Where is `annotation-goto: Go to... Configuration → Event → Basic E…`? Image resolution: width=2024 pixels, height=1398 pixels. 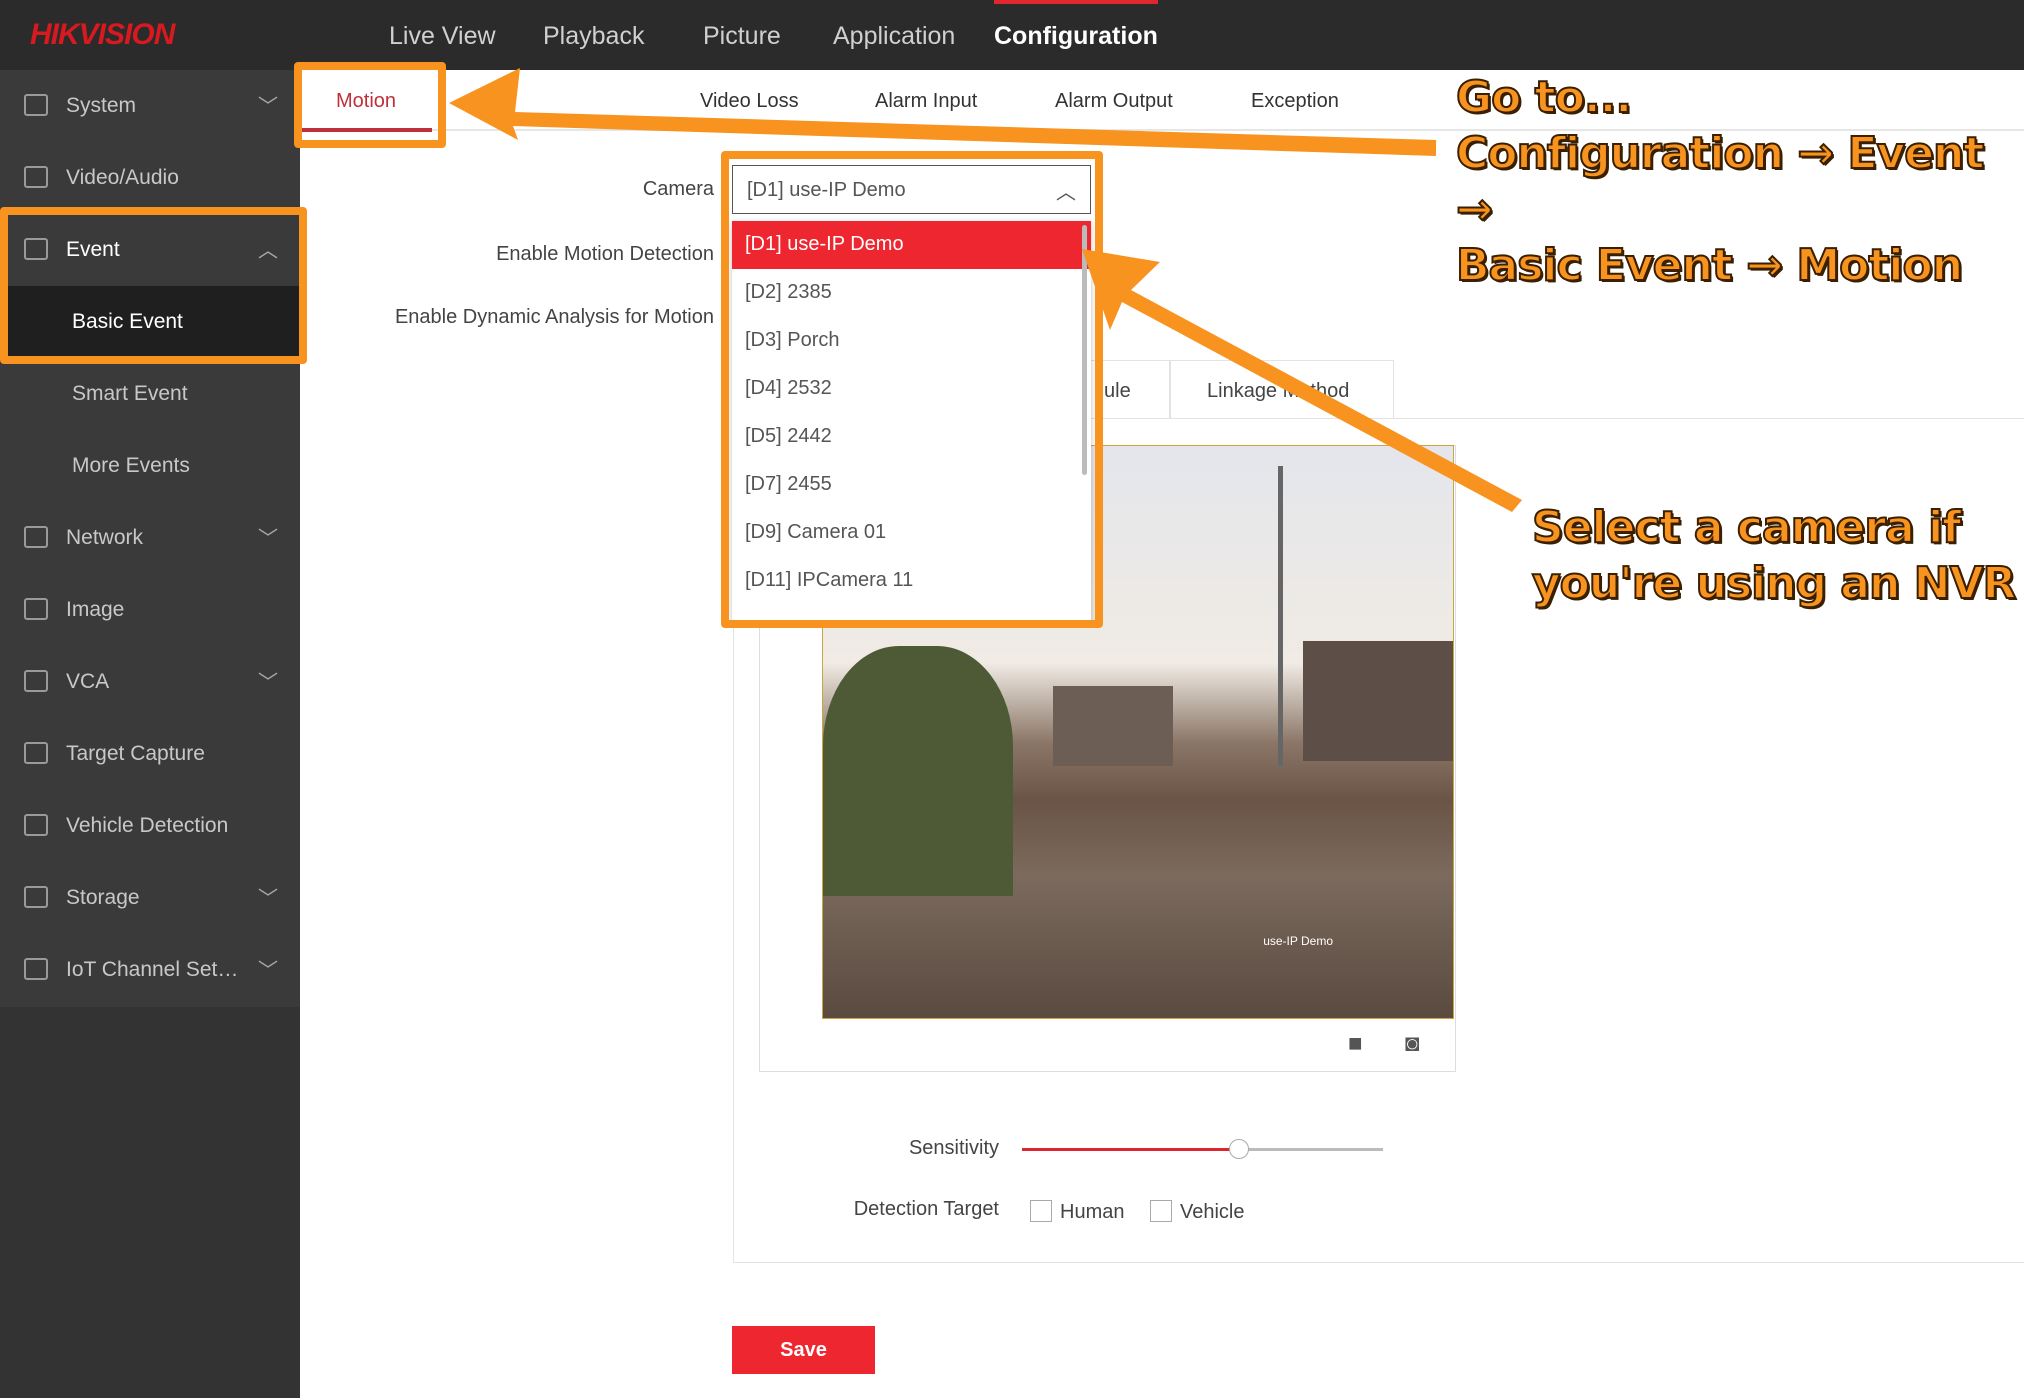
annotation-goto: Go to... Configuration → Event → Basic E… is located at coordinates (1739, 182).